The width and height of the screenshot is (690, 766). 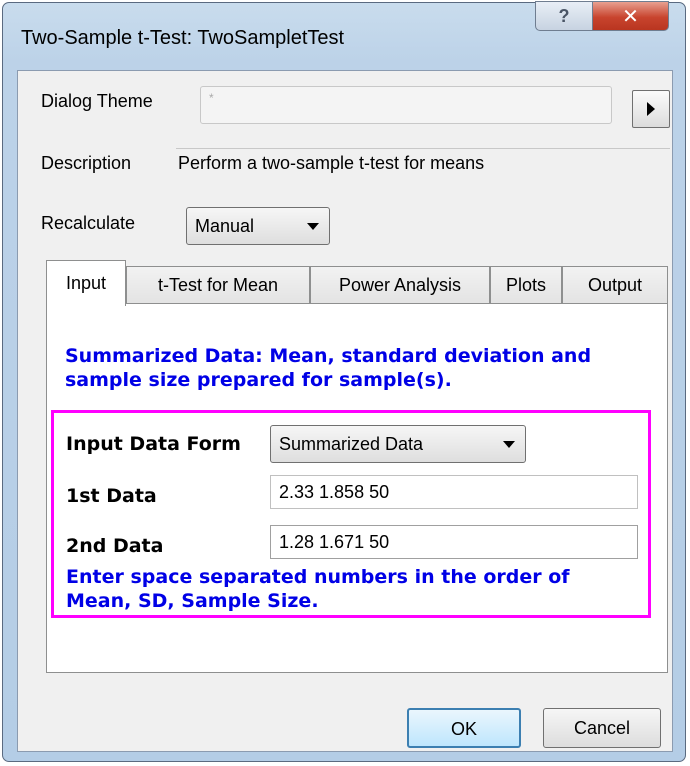 I want to click on dialog-theme-label: Dialog Theme, so click(x=97, y=101).